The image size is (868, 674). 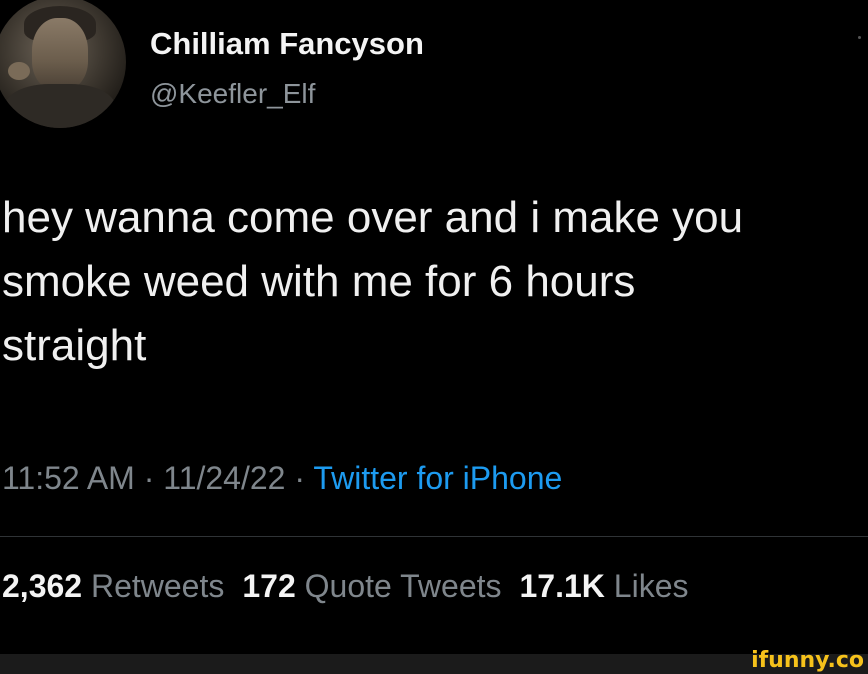 What do you see at coordinates (74, 345) in the screenshot?
I see `tweet-line: straight` at bounding box center [74, 345].